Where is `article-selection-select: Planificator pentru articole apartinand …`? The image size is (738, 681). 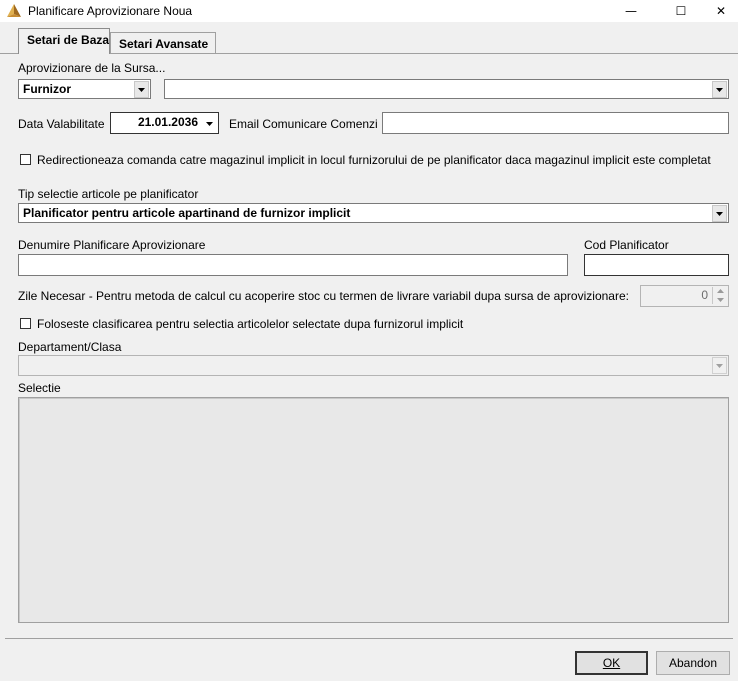 article-selection-select: Planificator pentru articole apartinand … is located at coordinates (373, 213).